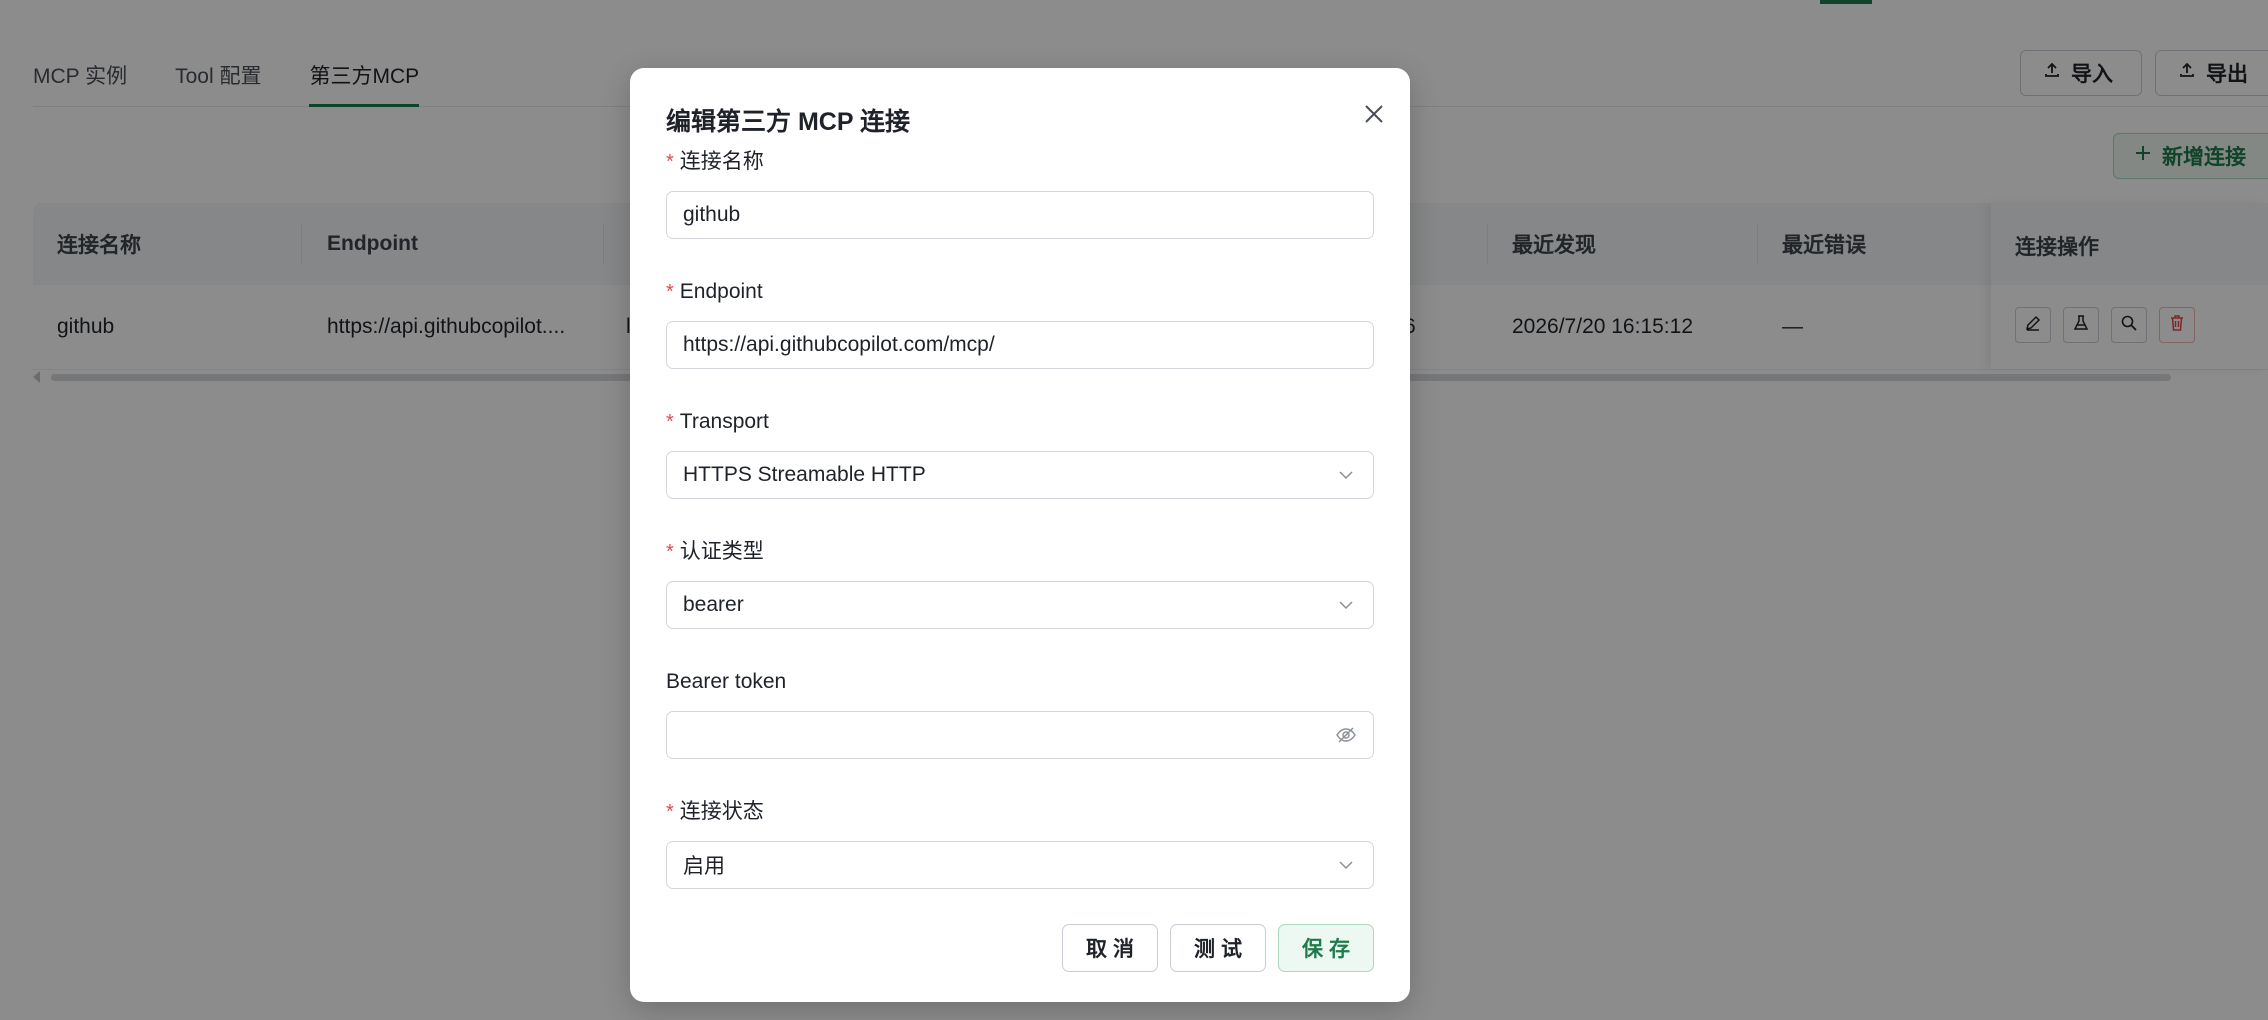 Image resolution: width=2268 pixels, height=1020 pixels. I want to click on field-label: * 连接名称, so click(1020, 162).